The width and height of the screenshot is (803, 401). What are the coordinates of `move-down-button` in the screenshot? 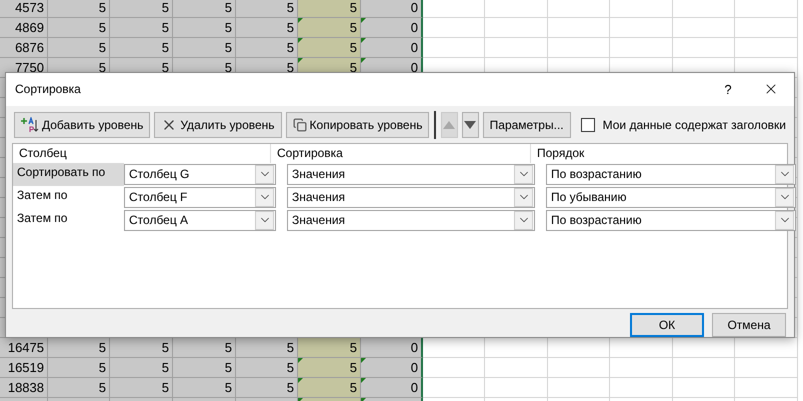 It's located at (470, 125).